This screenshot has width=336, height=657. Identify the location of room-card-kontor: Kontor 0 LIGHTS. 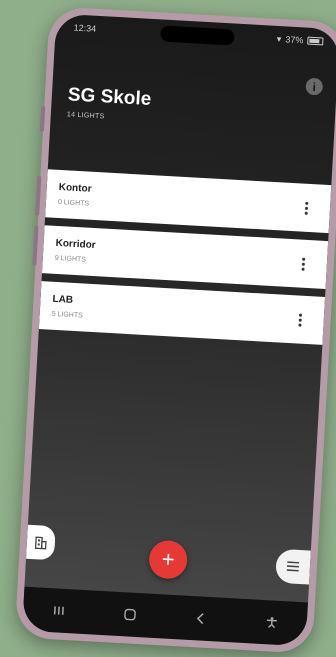
(188, 201).